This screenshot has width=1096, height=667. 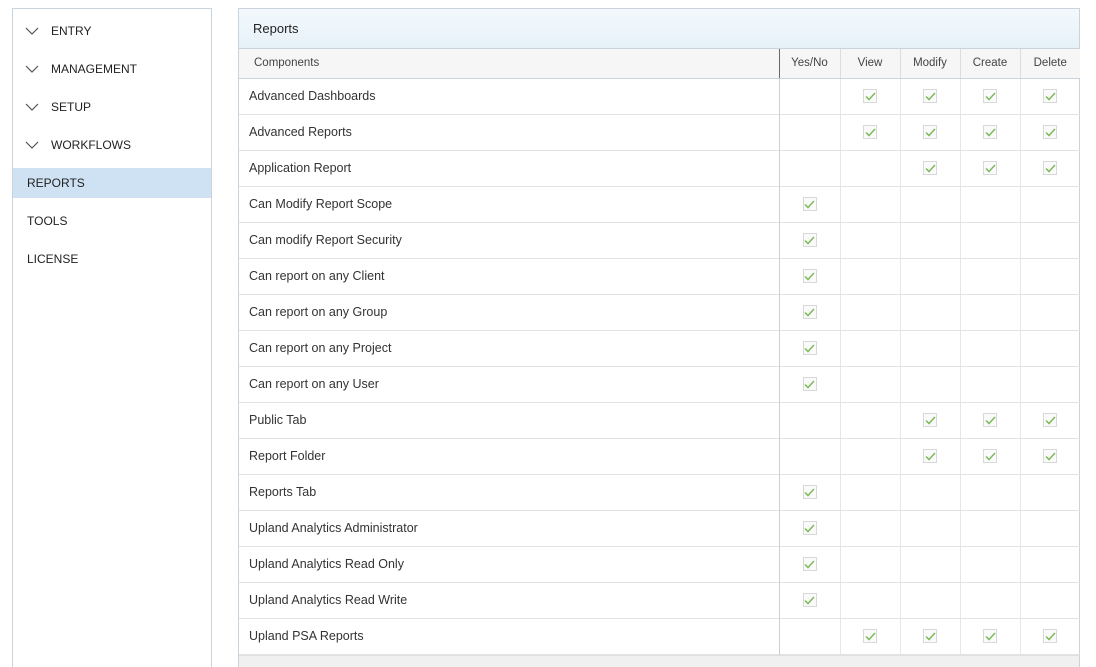 What do you see at coordinates (929, 64) in the screenshot?
I see `column-header-modify: Modify` at bounding box center [929, 64].